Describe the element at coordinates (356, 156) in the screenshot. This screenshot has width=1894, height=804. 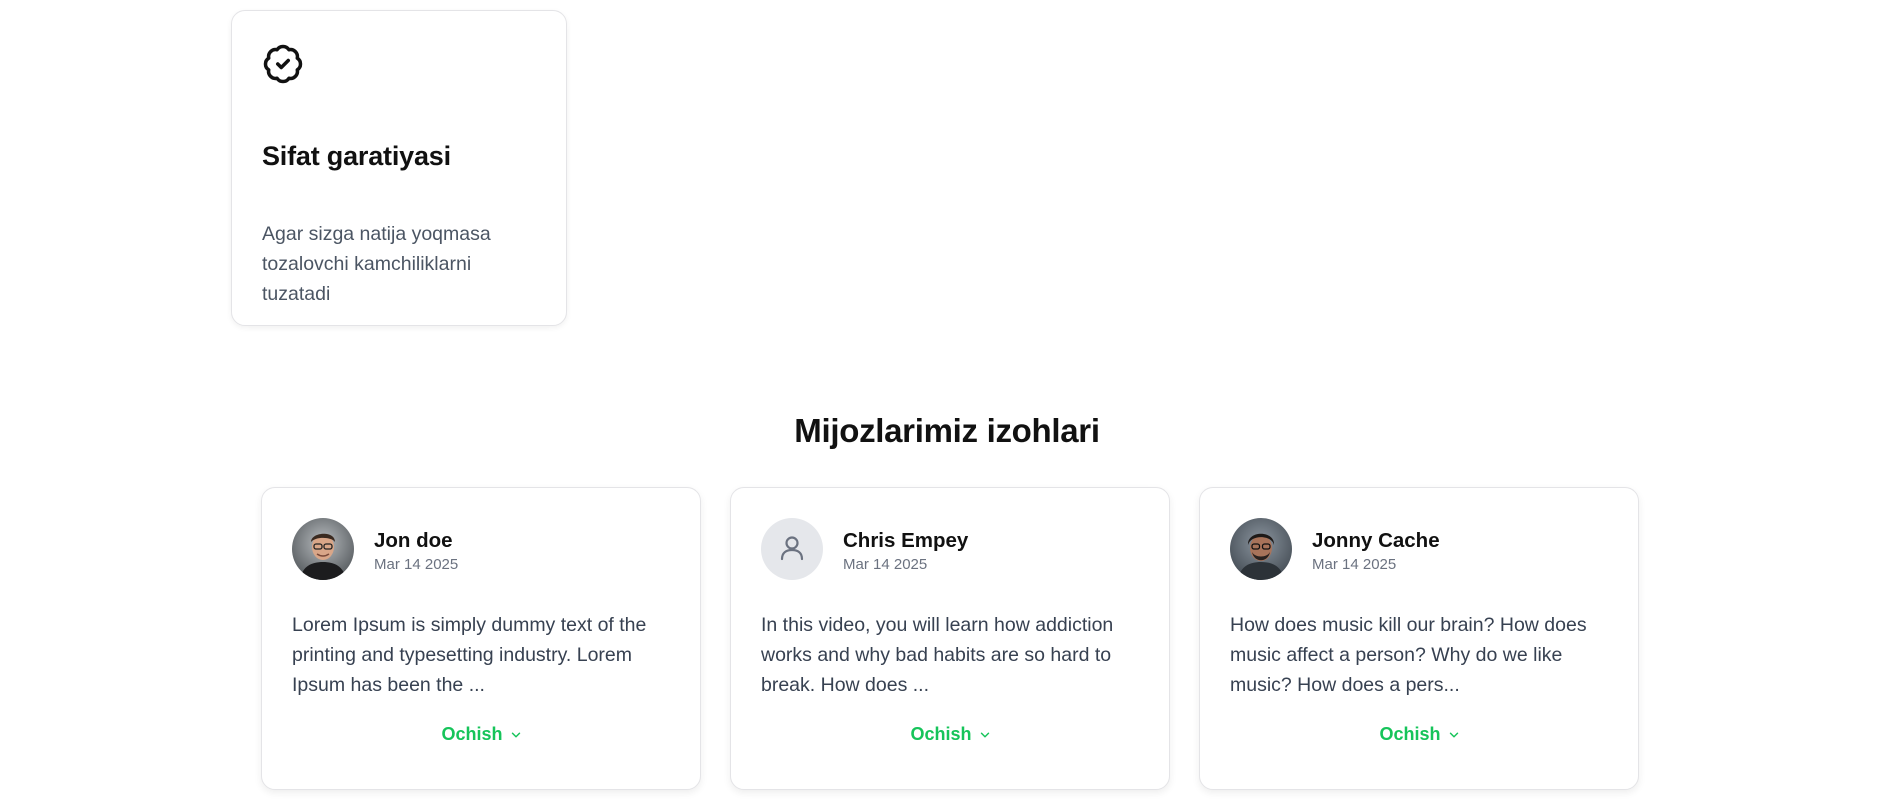
I see `feature-title: Sifat garatiyasi` at that location.